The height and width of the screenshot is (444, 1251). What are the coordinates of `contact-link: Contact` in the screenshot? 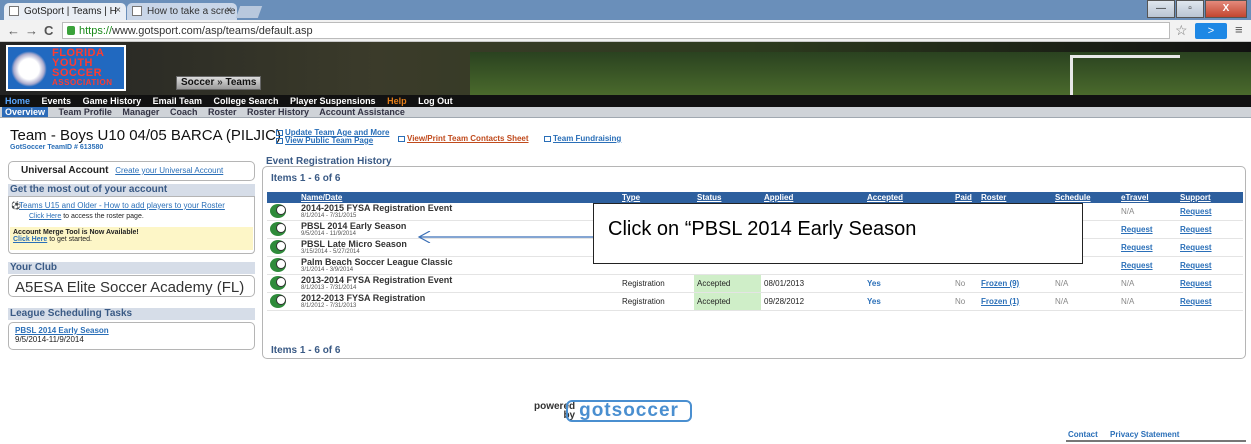 It's located at (1083, 434).